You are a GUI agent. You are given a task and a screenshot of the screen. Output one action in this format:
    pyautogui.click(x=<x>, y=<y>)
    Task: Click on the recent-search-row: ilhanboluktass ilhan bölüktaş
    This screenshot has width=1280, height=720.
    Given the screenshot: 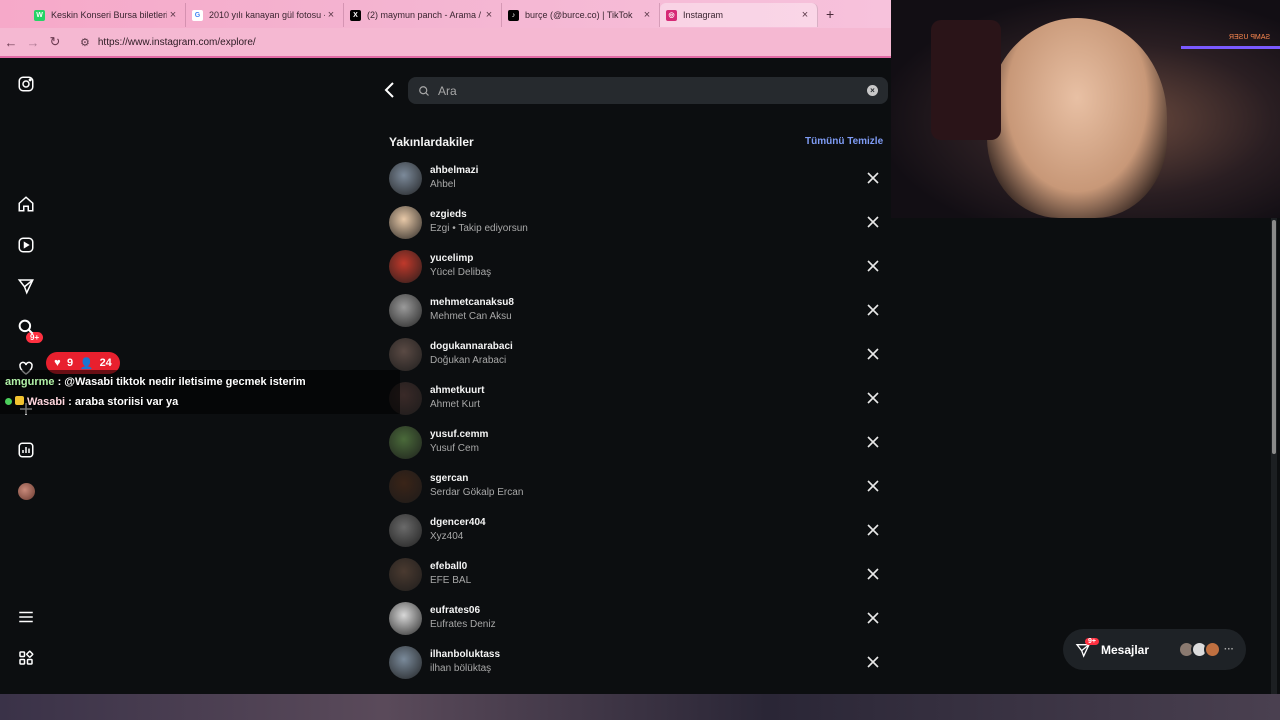 What is the action you would take?
    pyautogui.click(x=635, y=662)
    